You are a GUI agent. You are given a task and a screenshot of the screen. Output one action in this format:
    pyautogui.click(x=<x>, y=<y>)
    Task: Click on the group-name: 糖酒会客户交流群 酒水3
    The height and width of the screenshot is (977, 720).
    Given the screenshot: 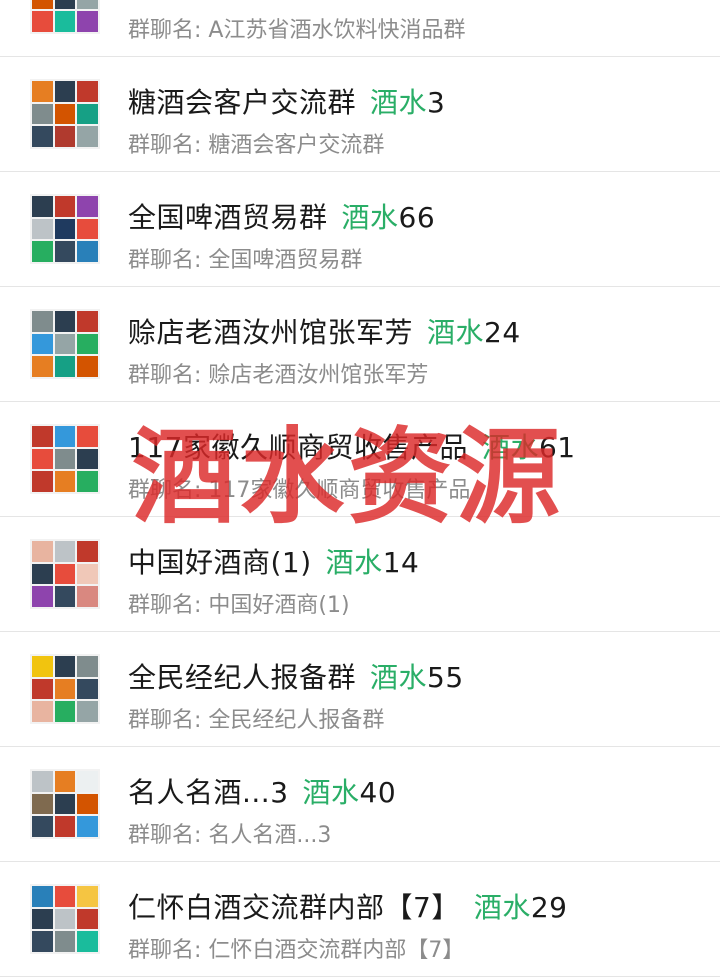 What is the action you would take?
    pyautogui.click(x=287, y=102)
    